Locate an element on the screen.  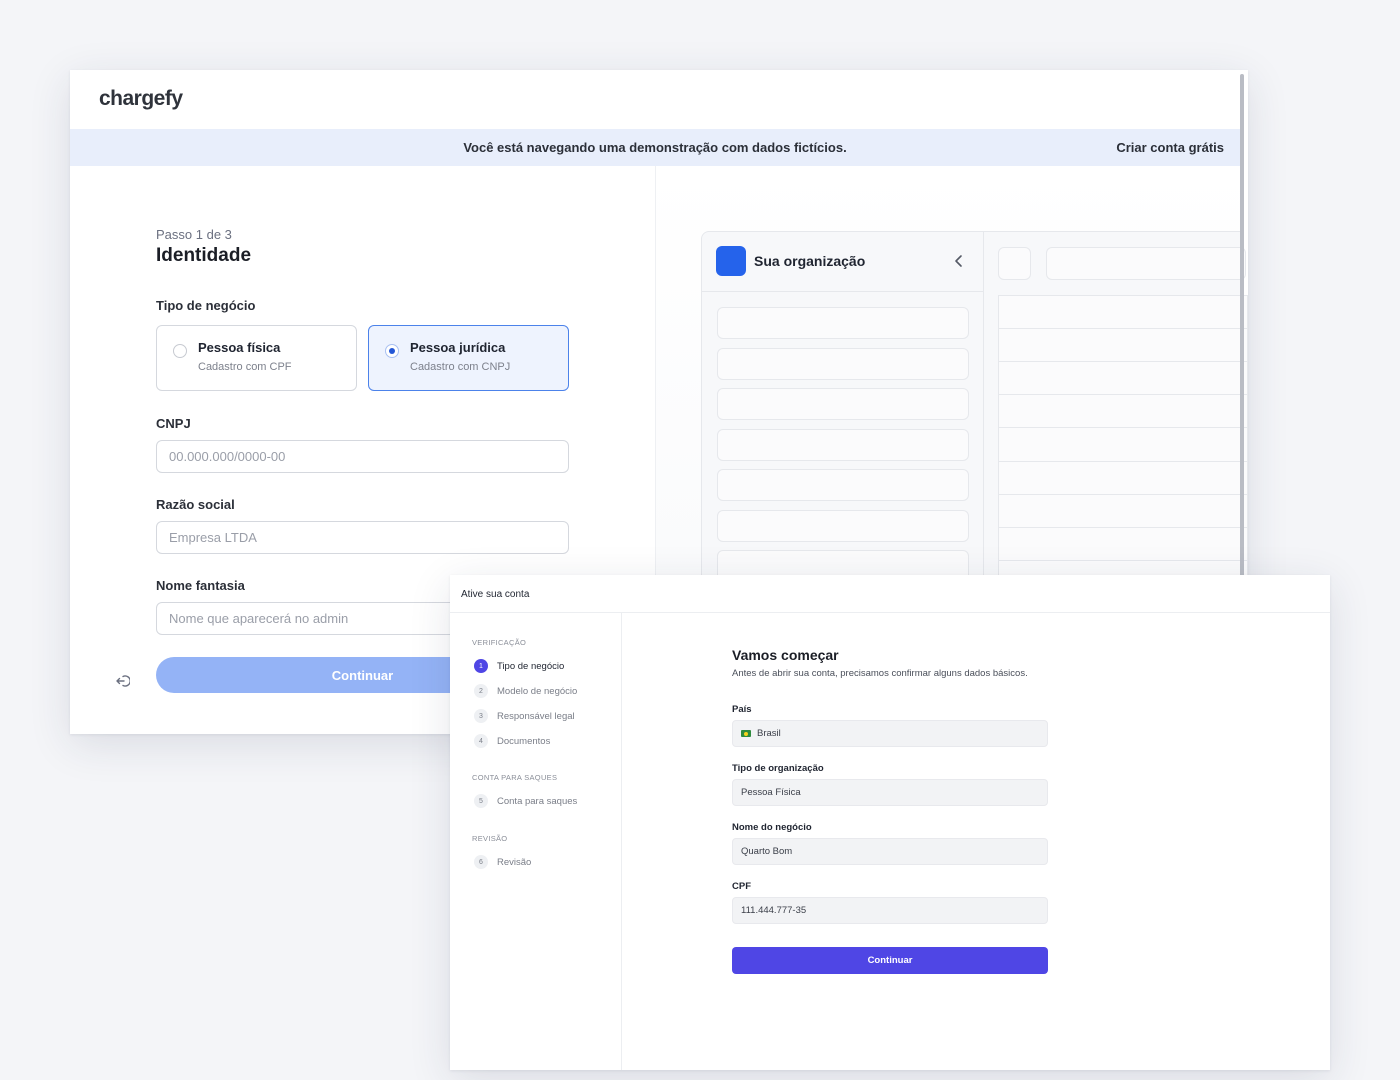
step-documentos: 4 Documentos is located at coordinates (512, 741).